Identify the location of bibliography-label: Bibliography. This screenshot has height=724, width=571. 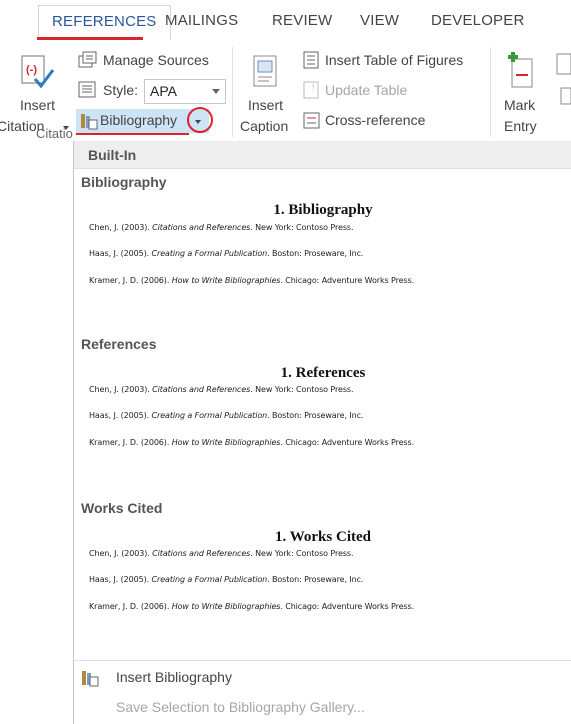
(139, 120).